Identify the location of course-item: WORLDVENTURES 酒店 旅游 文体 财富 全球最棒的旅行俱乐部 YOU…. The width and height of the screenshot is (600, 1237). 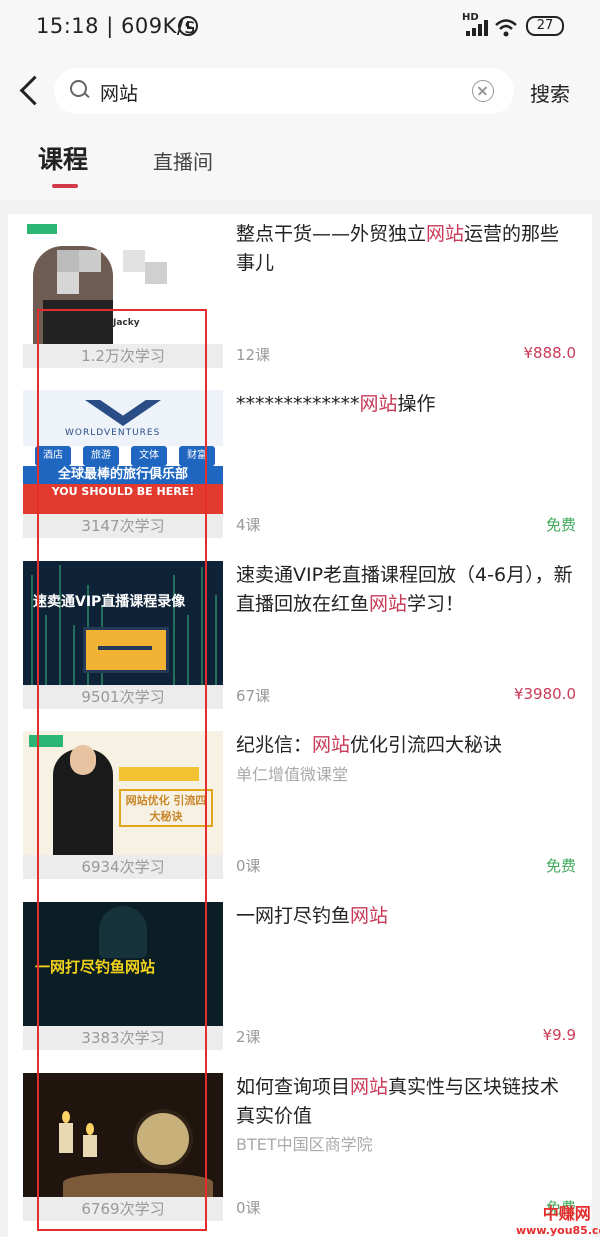
(300, 464).